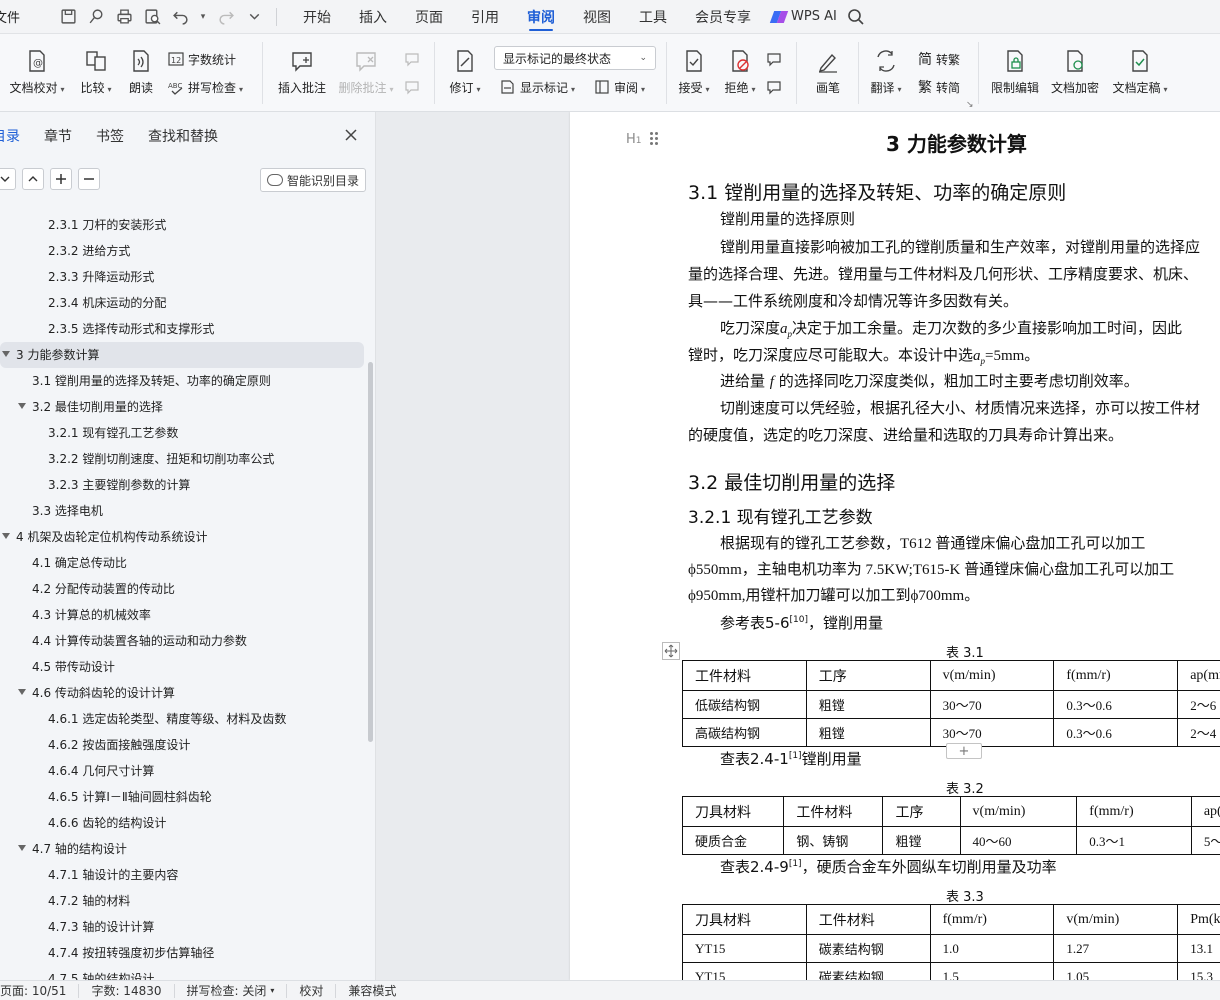  Describe the element at coordinates (412, 87) in the screenshot. I see `next-comment-button` at that location.